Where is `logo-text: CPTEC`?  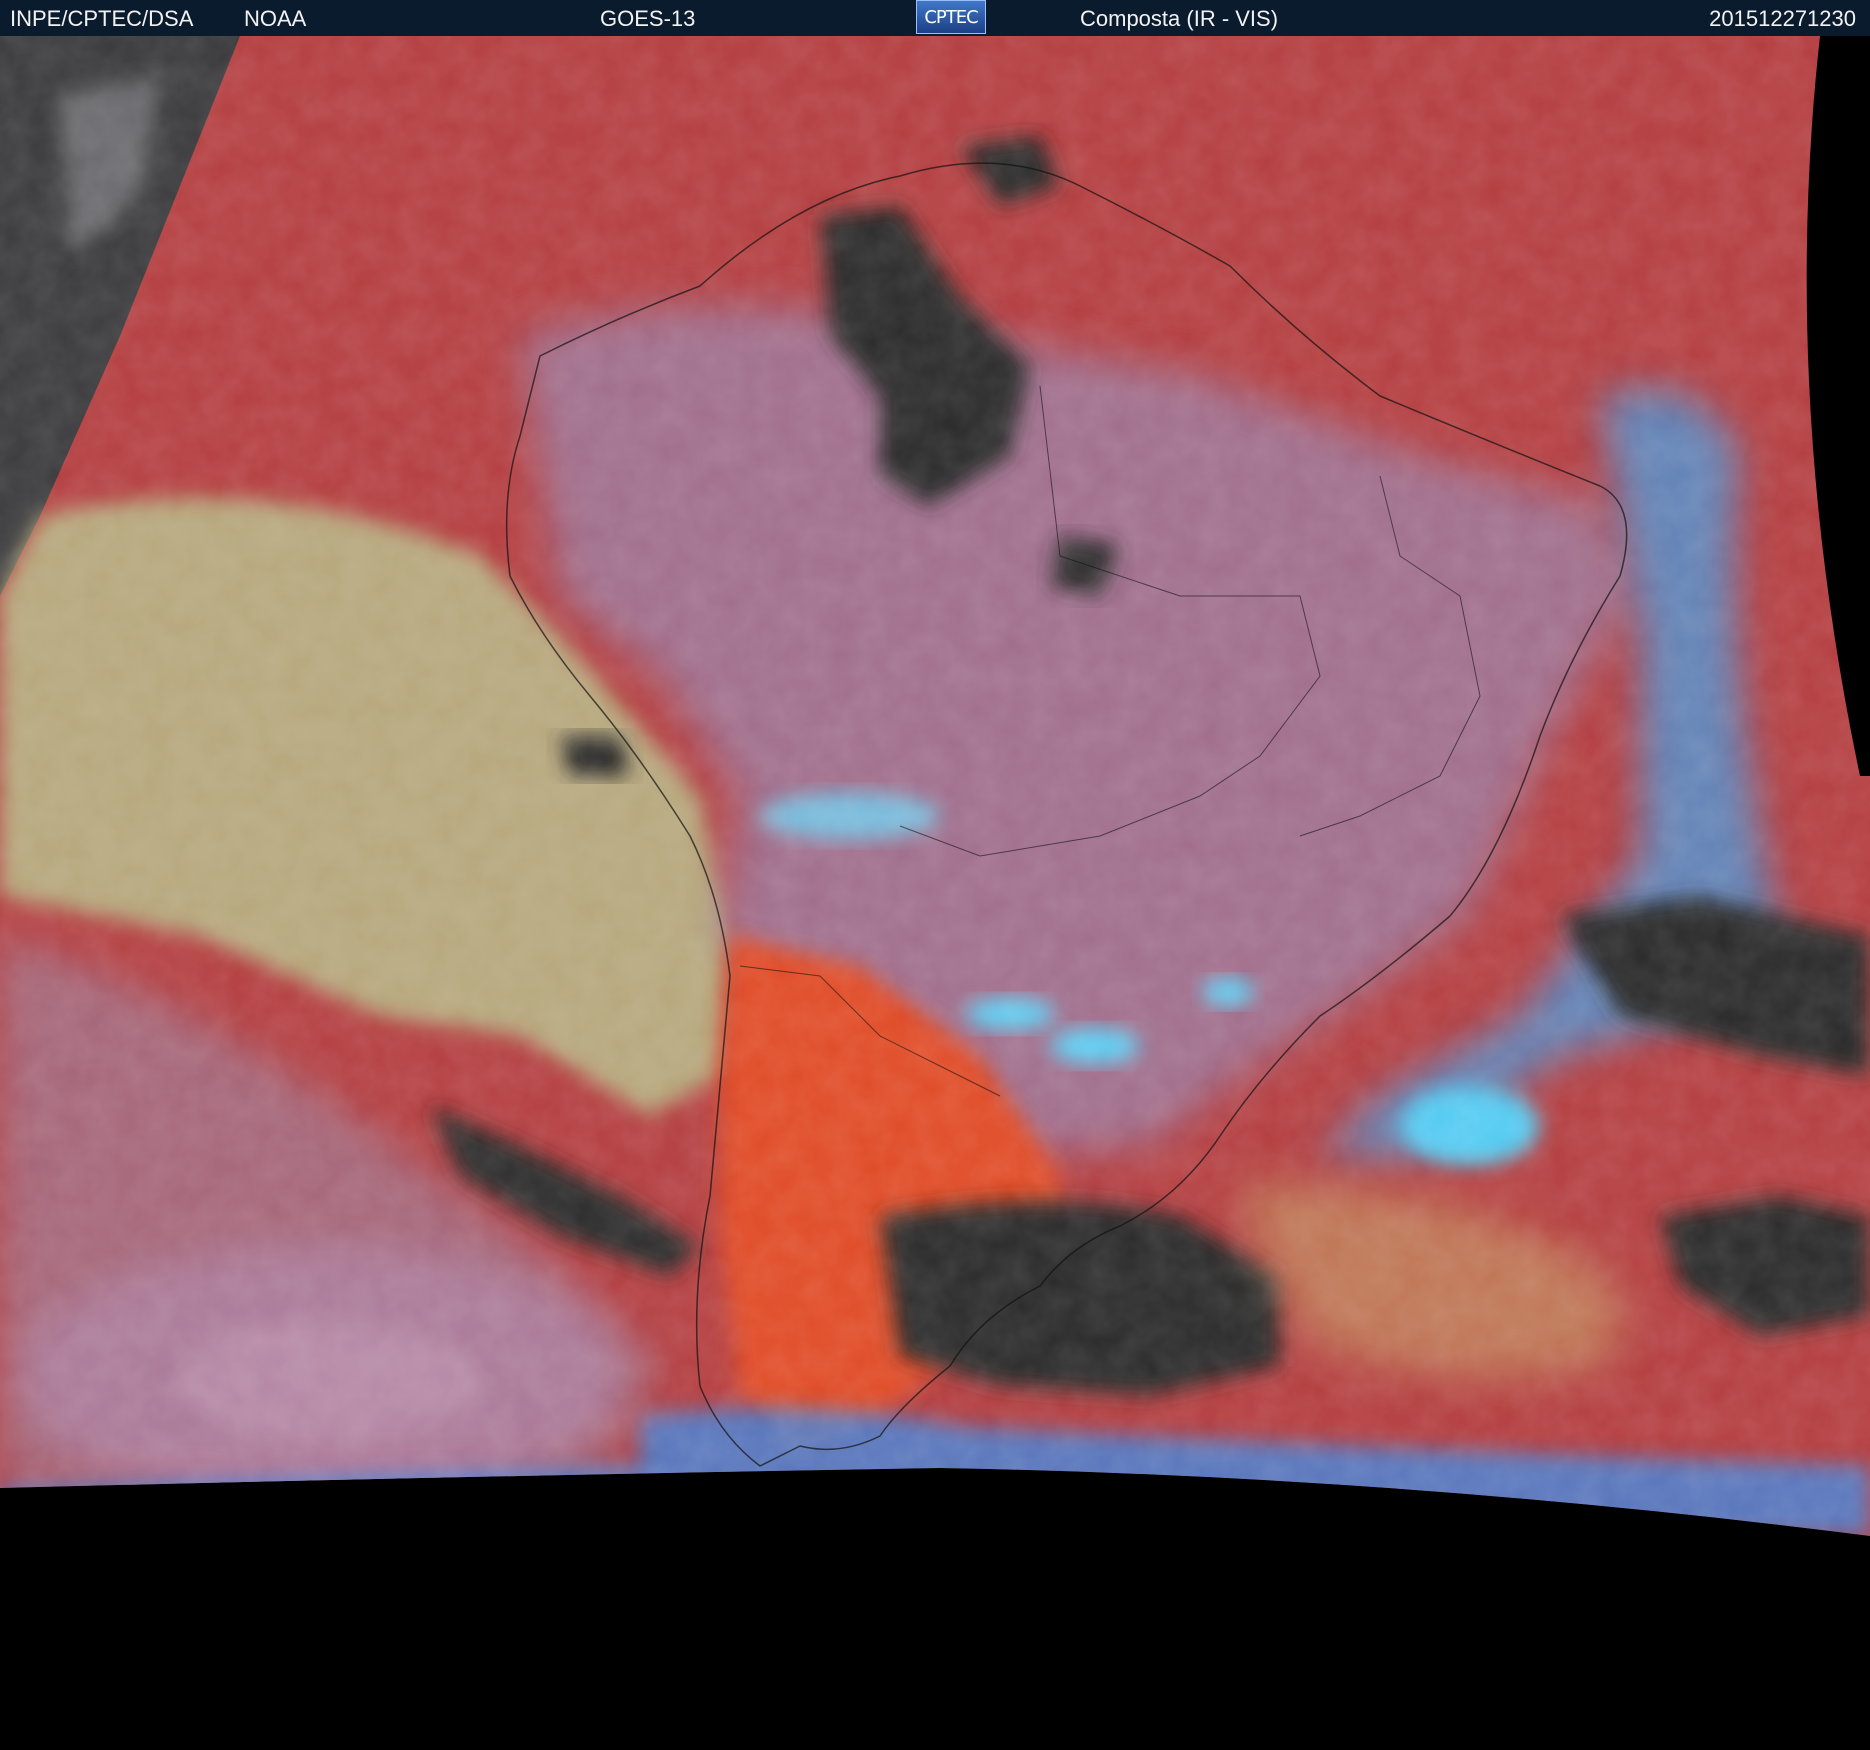
logo-text: CPTEC is located at coordinates (951, 17).